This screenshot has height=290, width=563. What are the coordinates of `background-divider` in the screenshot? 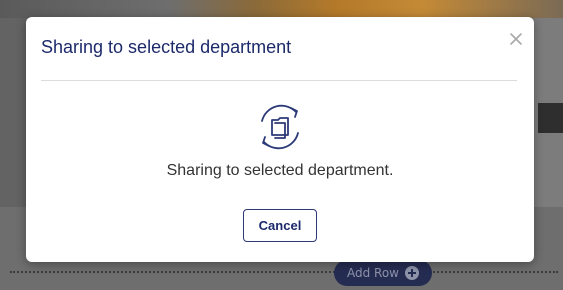 It's located at (284, 272).